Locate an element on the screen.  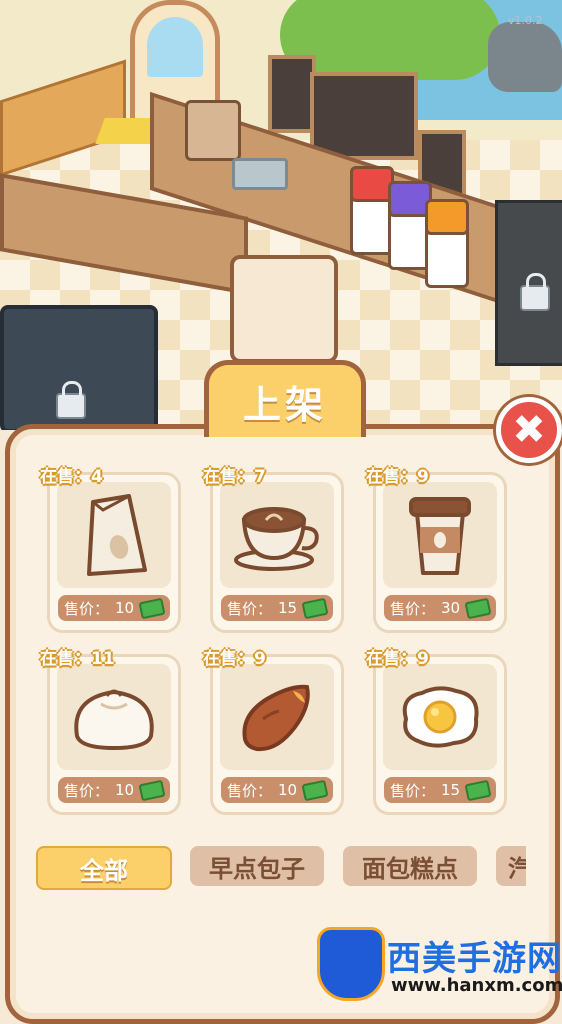
menu-board-left is located at coordinates (292, 94).